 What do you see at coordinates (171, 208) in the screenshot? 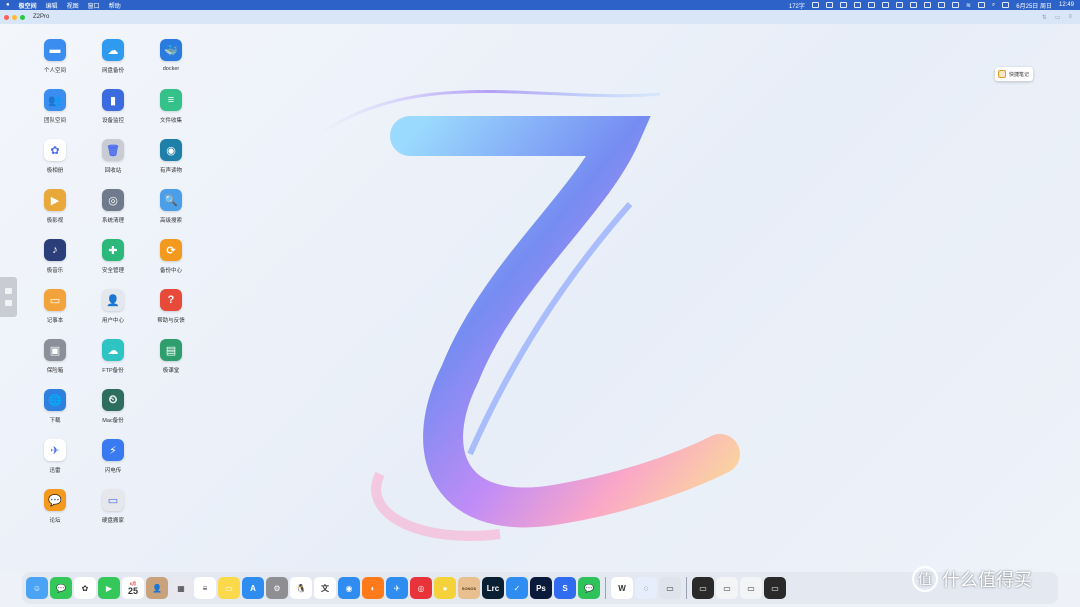
I see `desktop-app-11: 🔍 高级搜索` at bounding box center [171, 208].